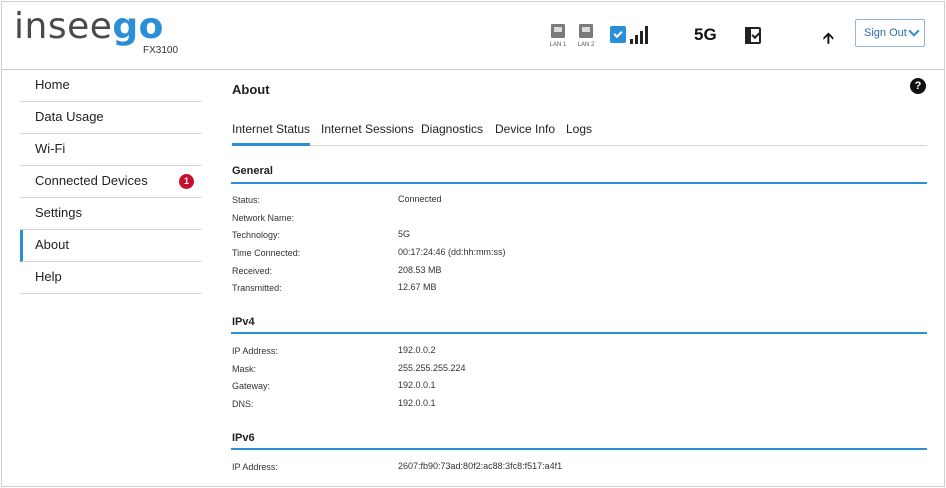 The image size is (946, 488). Describe the element at coordinates (452, 134) in the screenshot. I see `tab-diagnostics: Diagnostics` at that location.